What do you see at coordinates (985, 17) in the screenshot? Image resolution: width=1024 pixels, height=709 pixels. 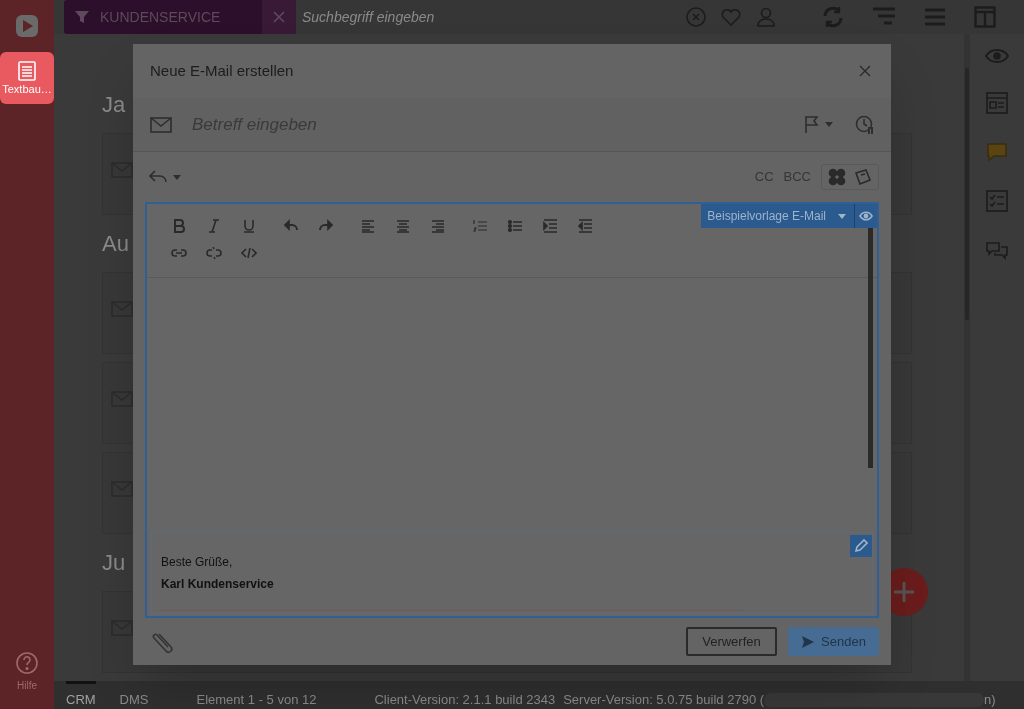 I see `layout-icon` at bounding box center [985, 17].